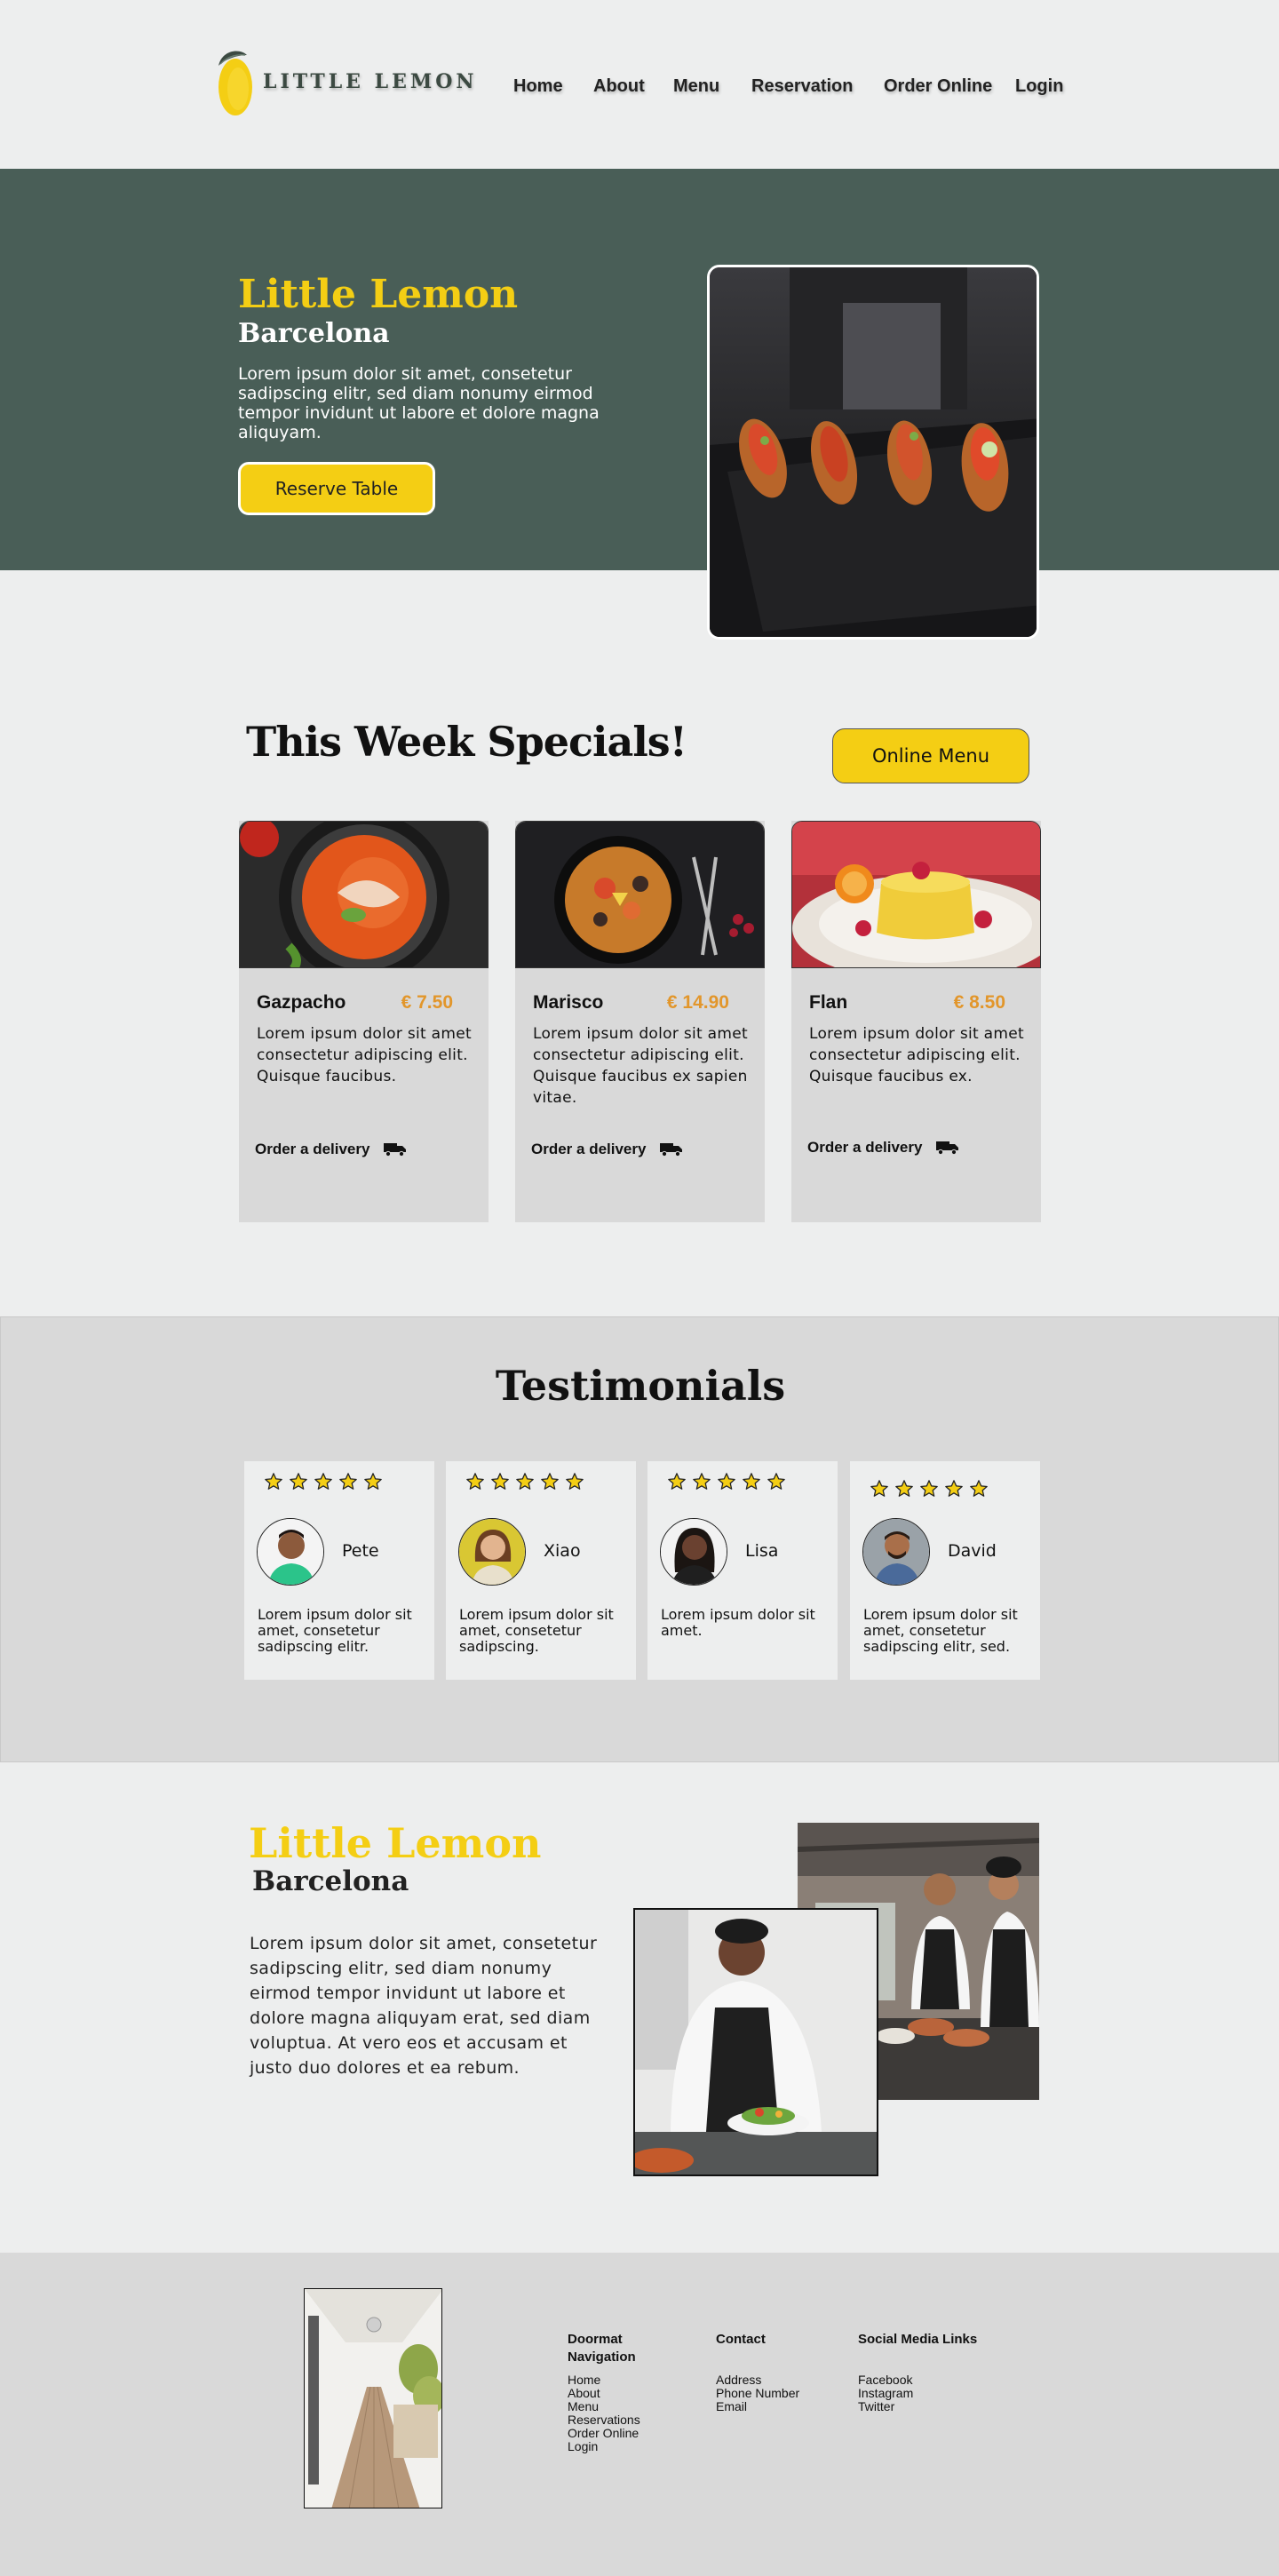 This screenshot has width=1279, height=2576. Describe the element at coordinates (616, 2380) in the screenshot. I see `footer-link-home: Home` at that location.